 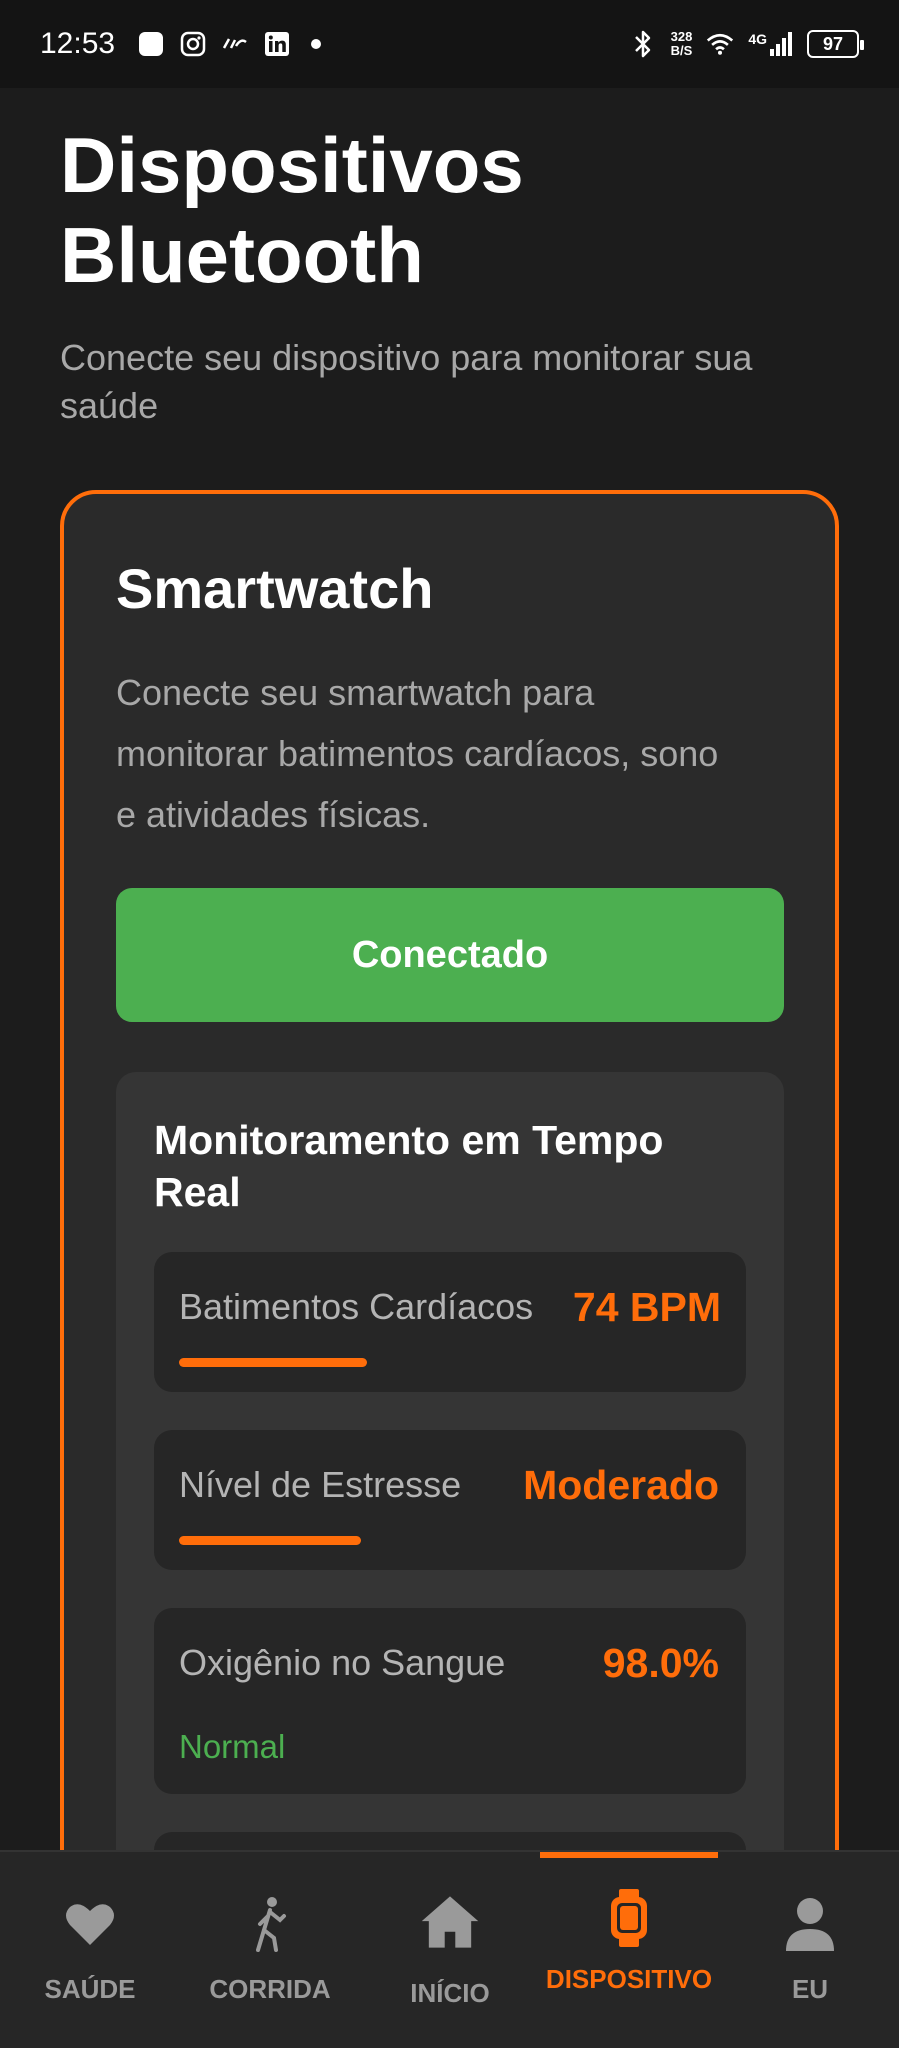 What do you see at coordinates (643, 44) in the screenshot?
I see `bluetooth-icon` at bounding box center [643, 44].